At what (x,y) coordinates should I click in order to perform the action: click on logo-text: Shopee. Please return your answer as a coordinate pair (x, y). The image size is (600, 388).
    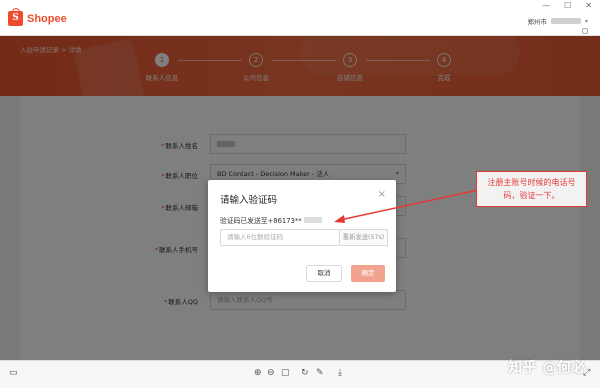
    Looking at the image, I should click on (47, 18).